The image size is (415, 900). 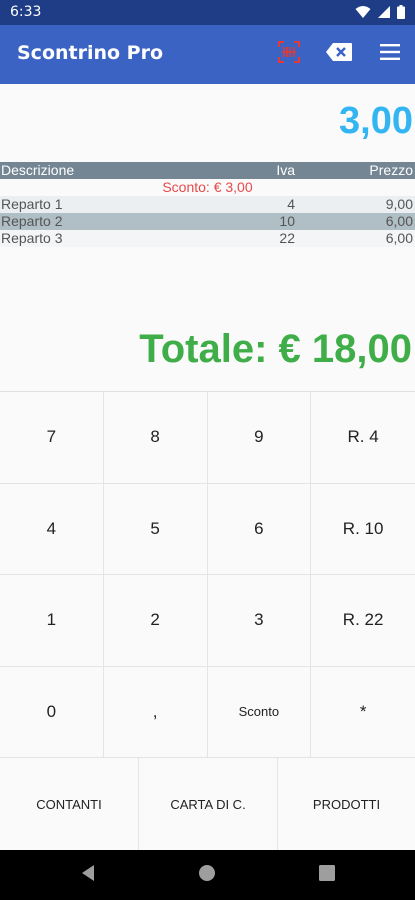 What do you see at coordinates (90, 53) in the screenshot?
I see `app-title: Scontrino Pro` at bounding box center [90, 53].